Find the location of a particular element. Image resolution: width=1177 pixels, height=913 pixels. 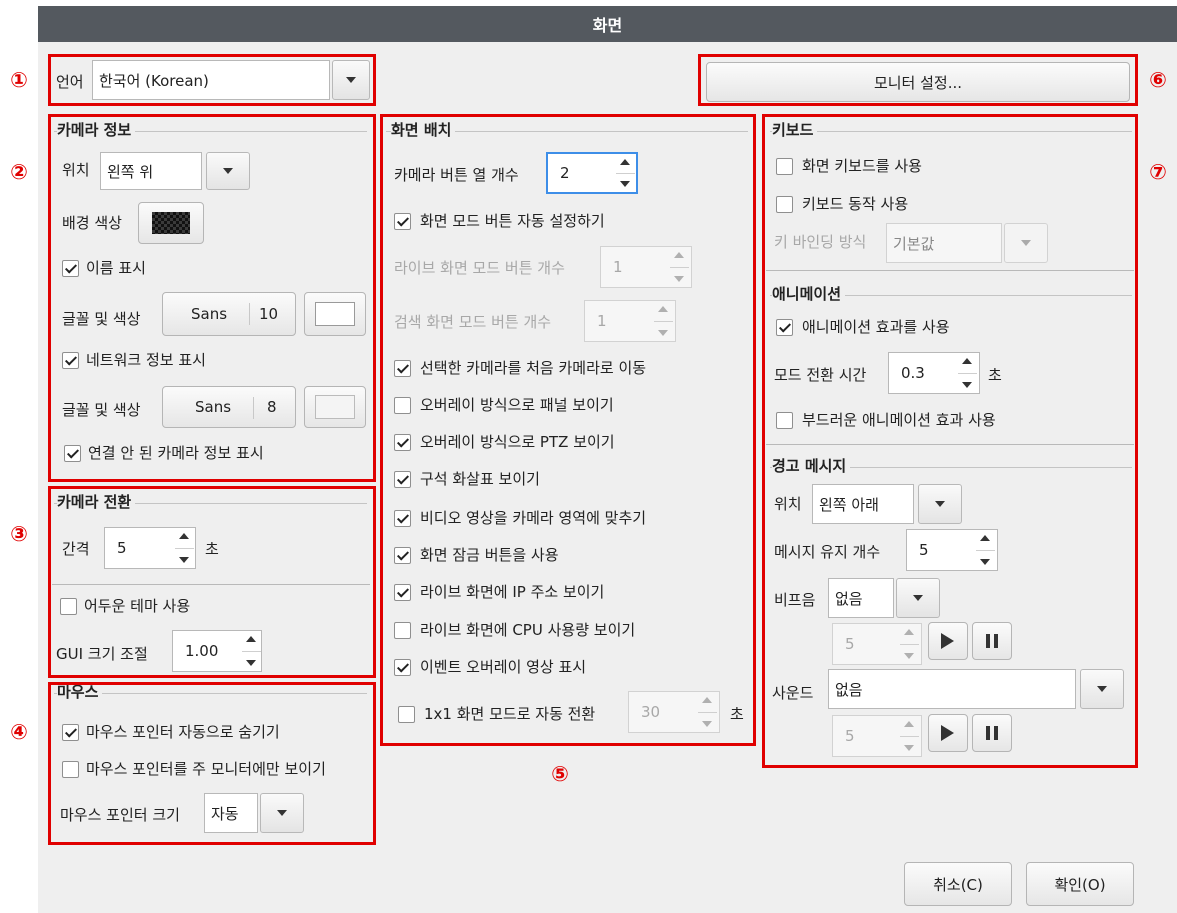

gui-scale-label: GUI 크기 조절 is located at coordinates (102, 654).